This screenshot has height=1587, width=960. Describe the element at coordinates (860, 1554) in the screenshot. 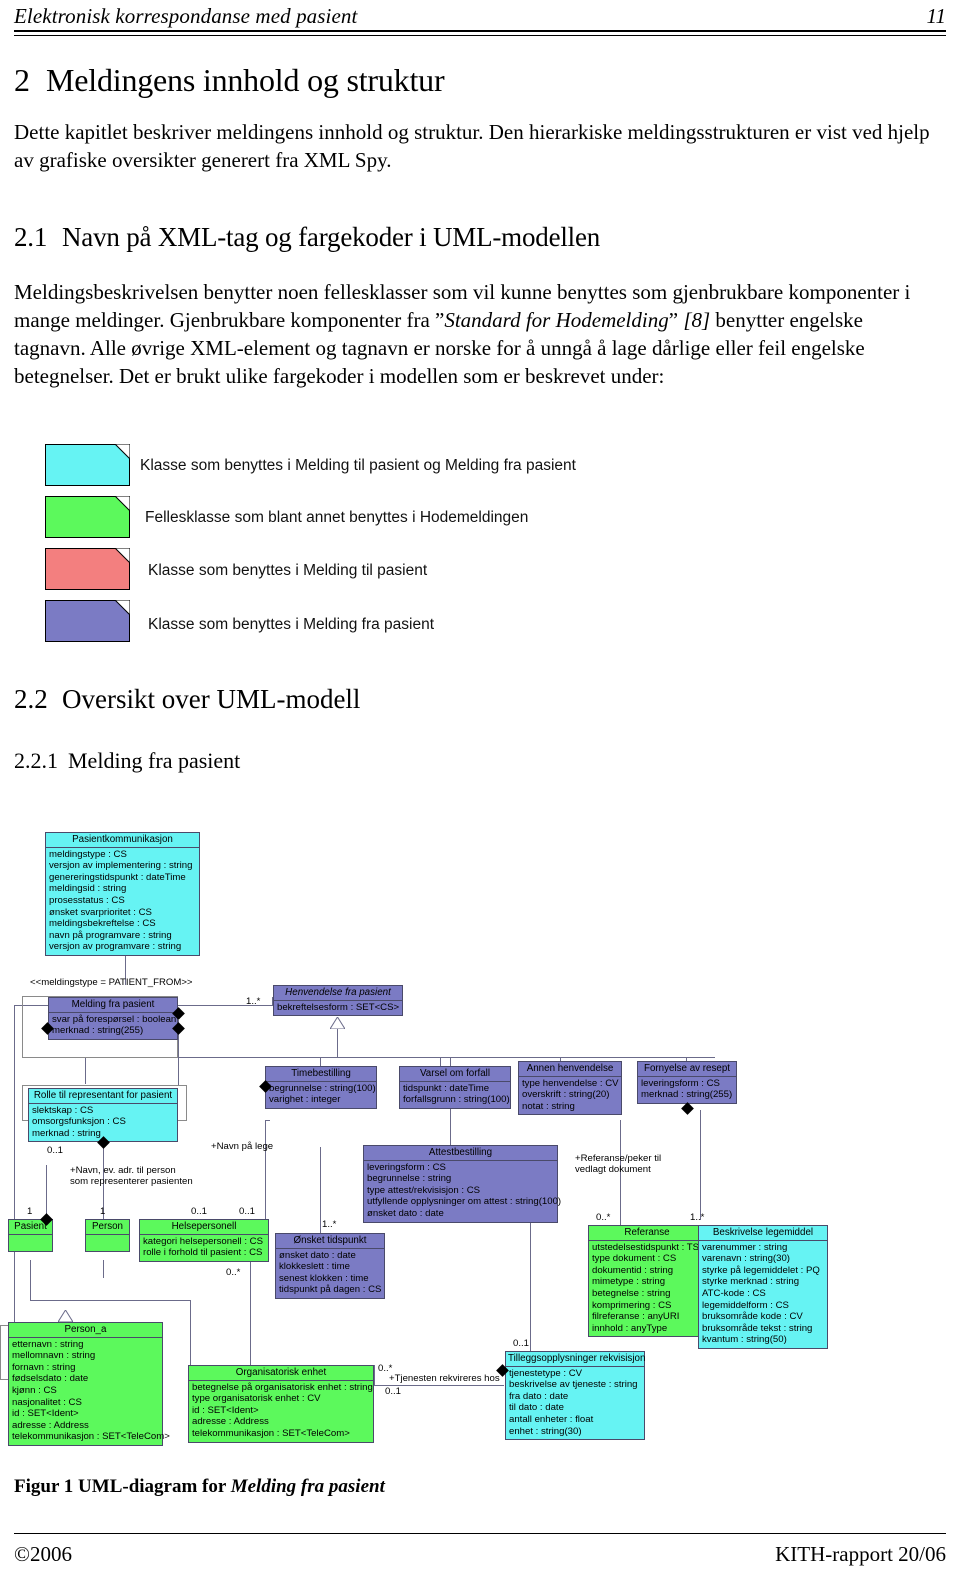

I see `report-id-text: KITH-rapport 20/06` at that location.